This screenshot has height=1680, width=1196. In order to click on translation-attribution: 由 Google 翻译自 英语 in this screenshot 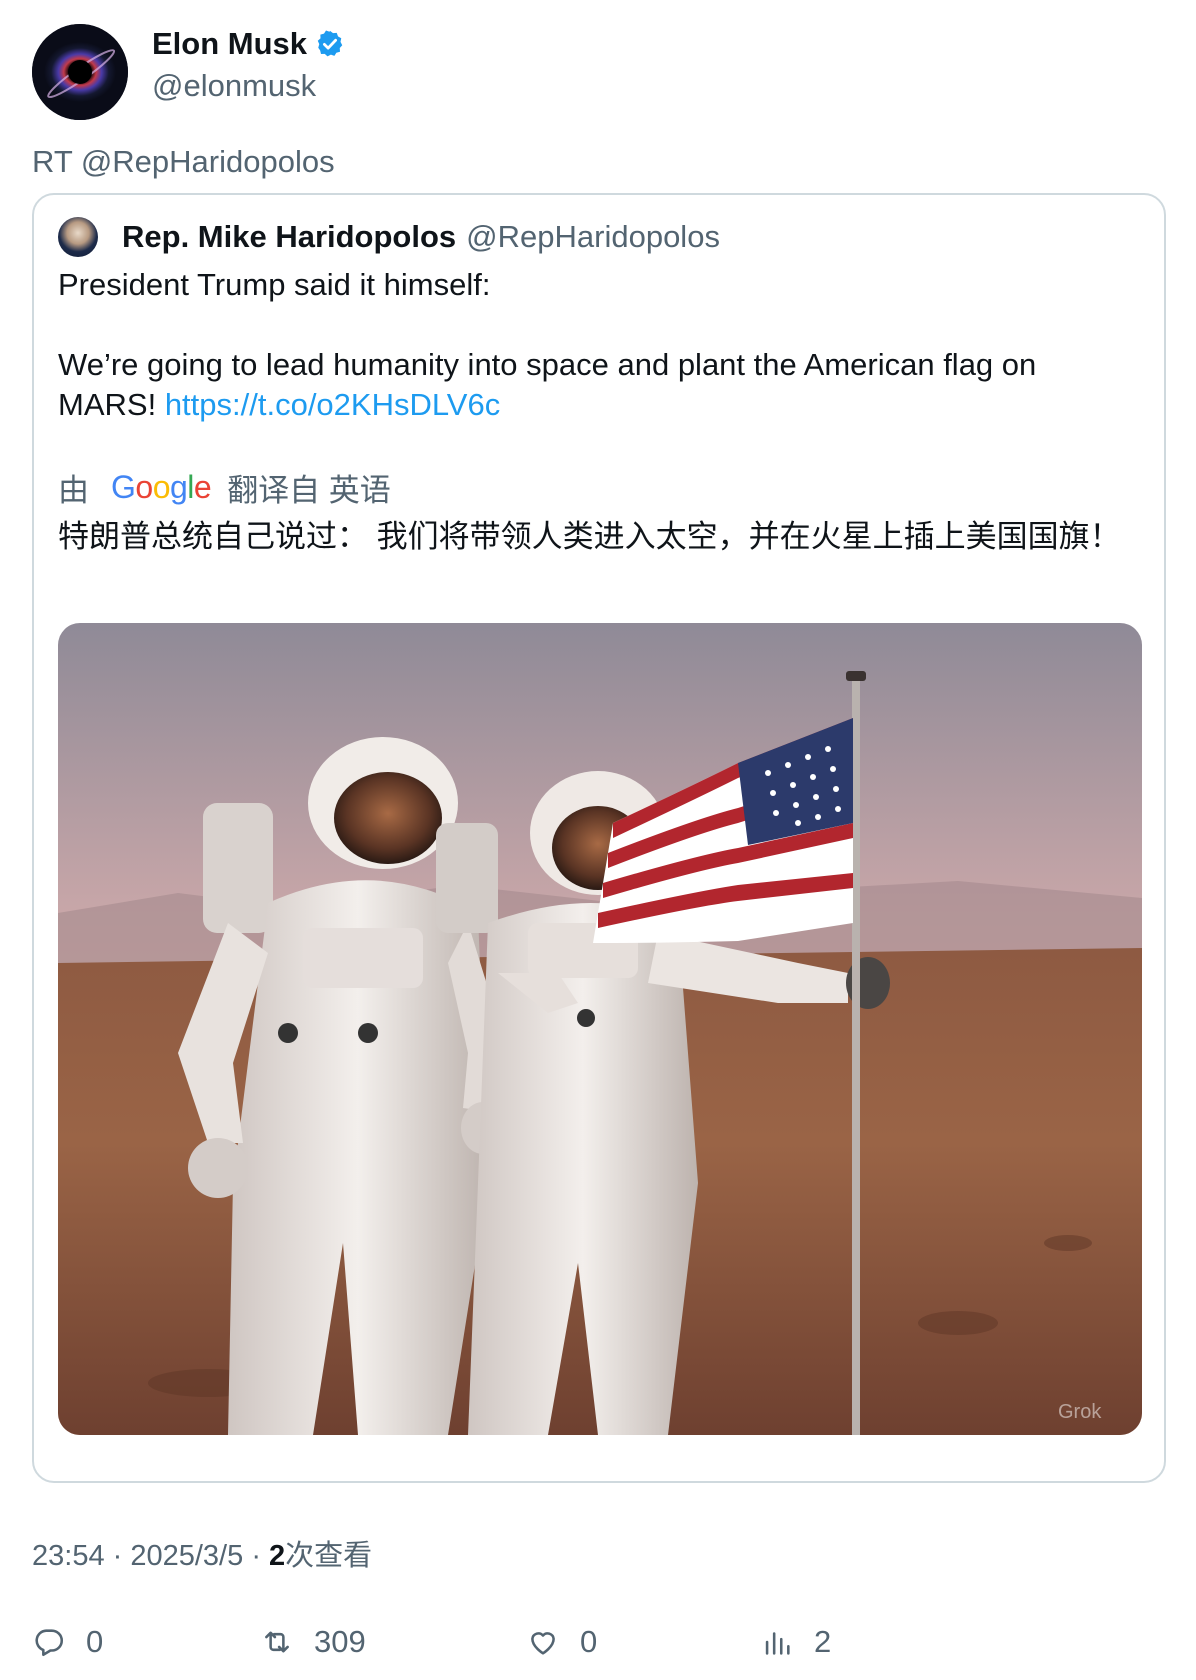, I will do `click(224, 487)`.